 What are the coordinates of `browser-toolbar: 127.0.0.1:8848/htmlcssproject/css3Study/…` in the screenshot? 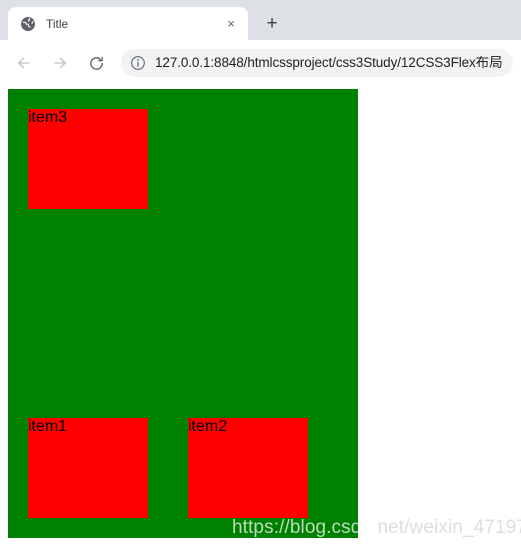 It's located at (260, 63).